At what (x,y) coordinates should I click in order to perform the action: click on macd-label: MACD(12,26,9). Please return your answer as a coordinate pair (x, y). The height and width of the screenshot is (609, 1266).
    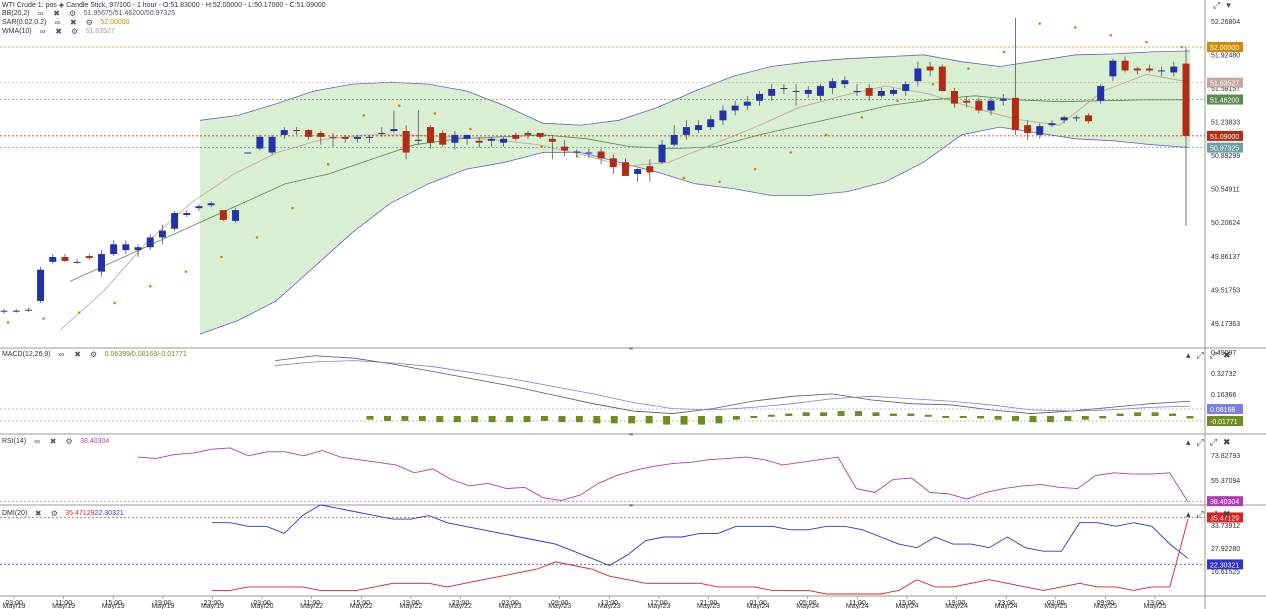
    Looking at the image, I should click on (26, 354).